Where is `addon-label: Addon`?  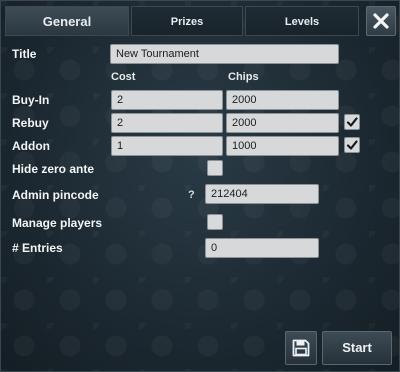
addon-label: Addon is located at coordinates (31, 146).